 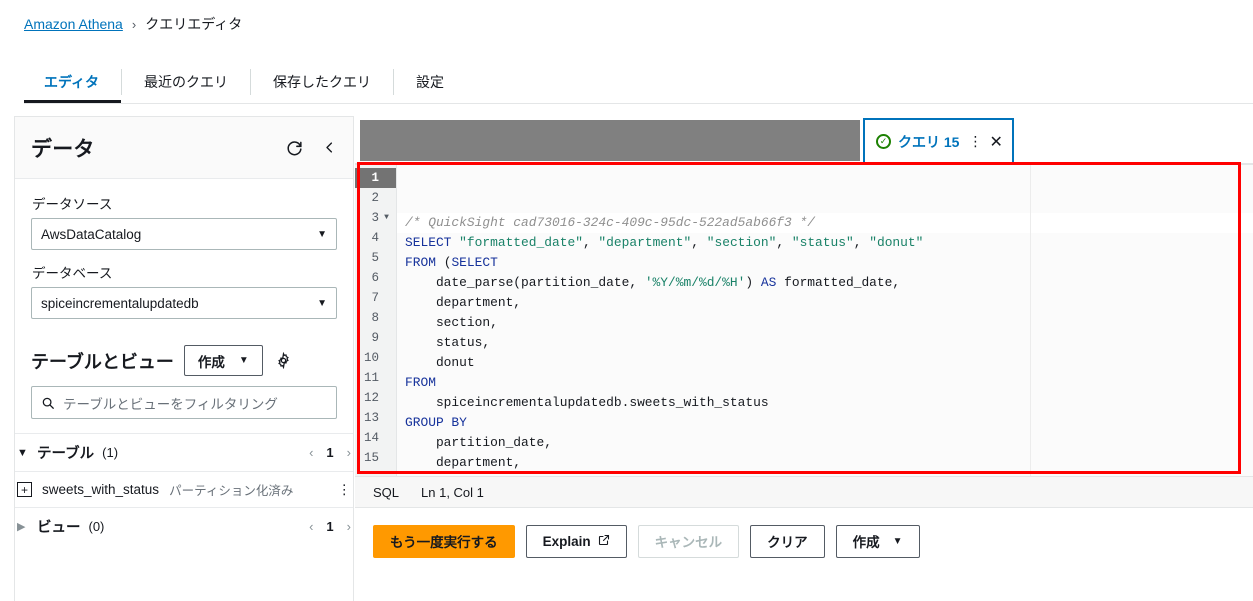 I want to click on query-tab-active: ✓ クエリ 15 ⋮ ✕, so click(x=938, y=140).